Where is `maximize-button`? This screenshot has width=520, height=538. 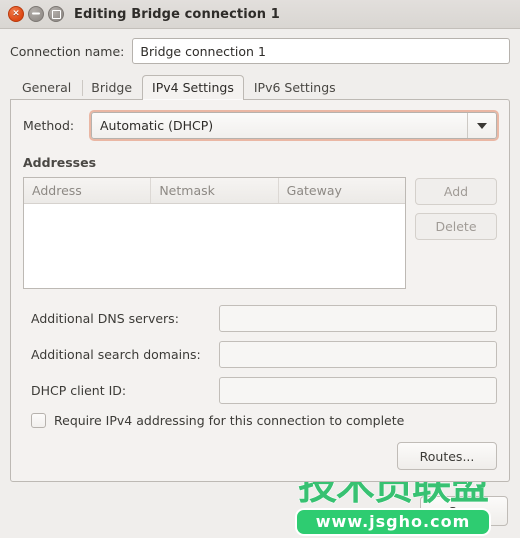
maximize-button is located at coordinates (56, 14).